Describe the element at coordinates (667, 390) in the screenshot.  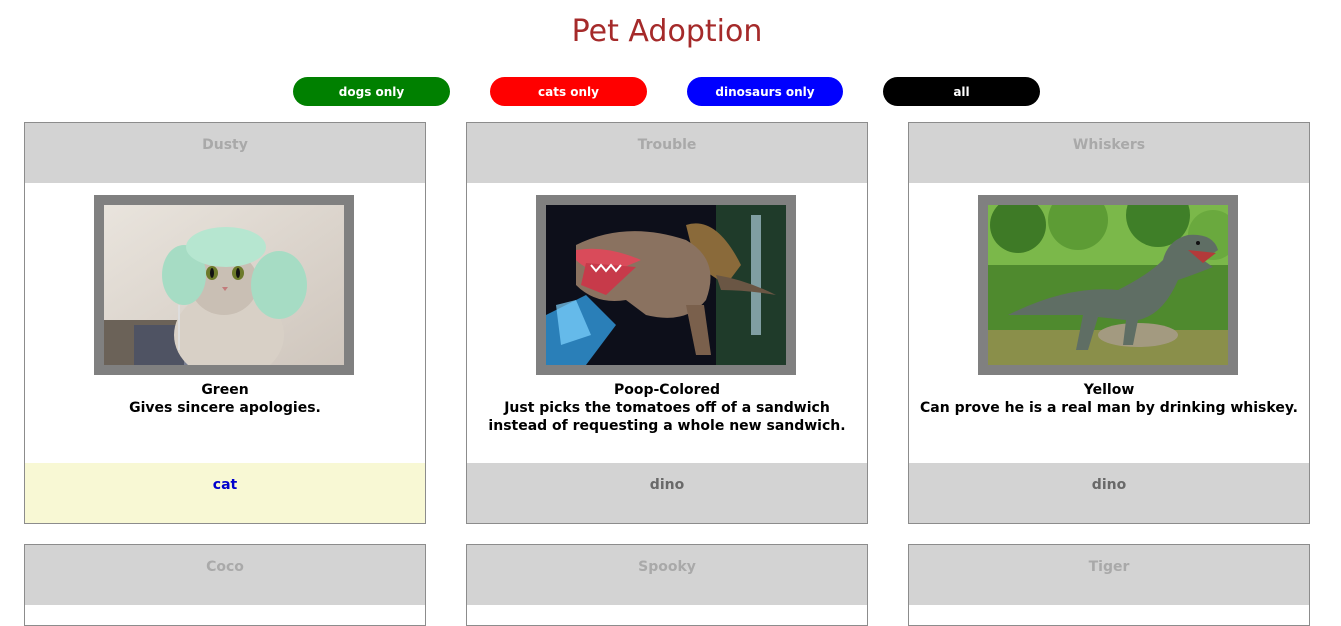
I see `pet-color: Poop-Colored` at that location.